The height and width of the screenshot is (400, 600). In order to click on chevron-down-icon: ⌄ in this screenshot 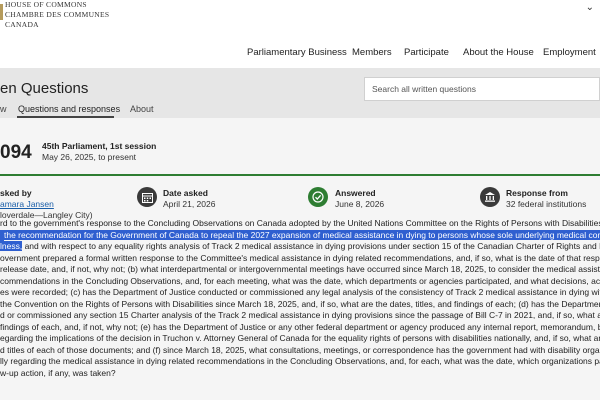, I will do `click(590, 7)`.